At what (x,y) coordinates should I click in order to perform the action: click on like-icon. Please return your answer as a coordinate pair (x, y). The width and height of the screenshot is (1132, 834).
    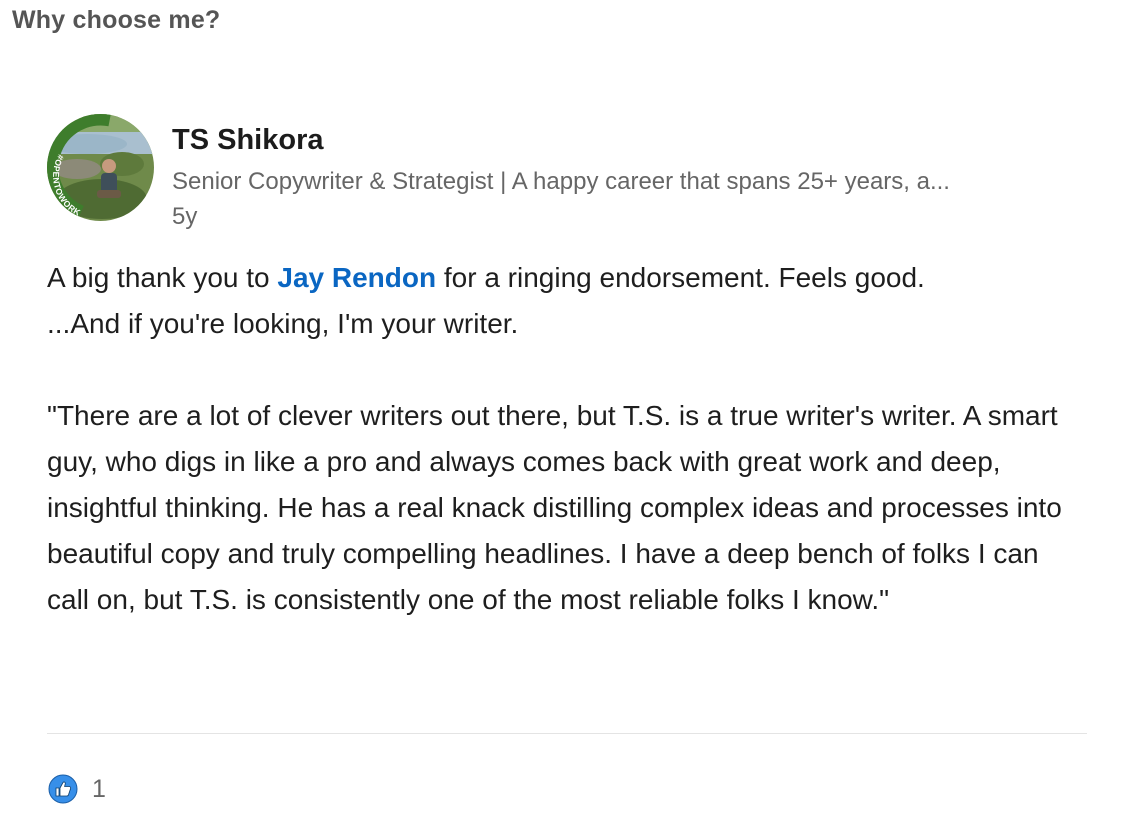
    Looking at the image, I should click on (63, 789).